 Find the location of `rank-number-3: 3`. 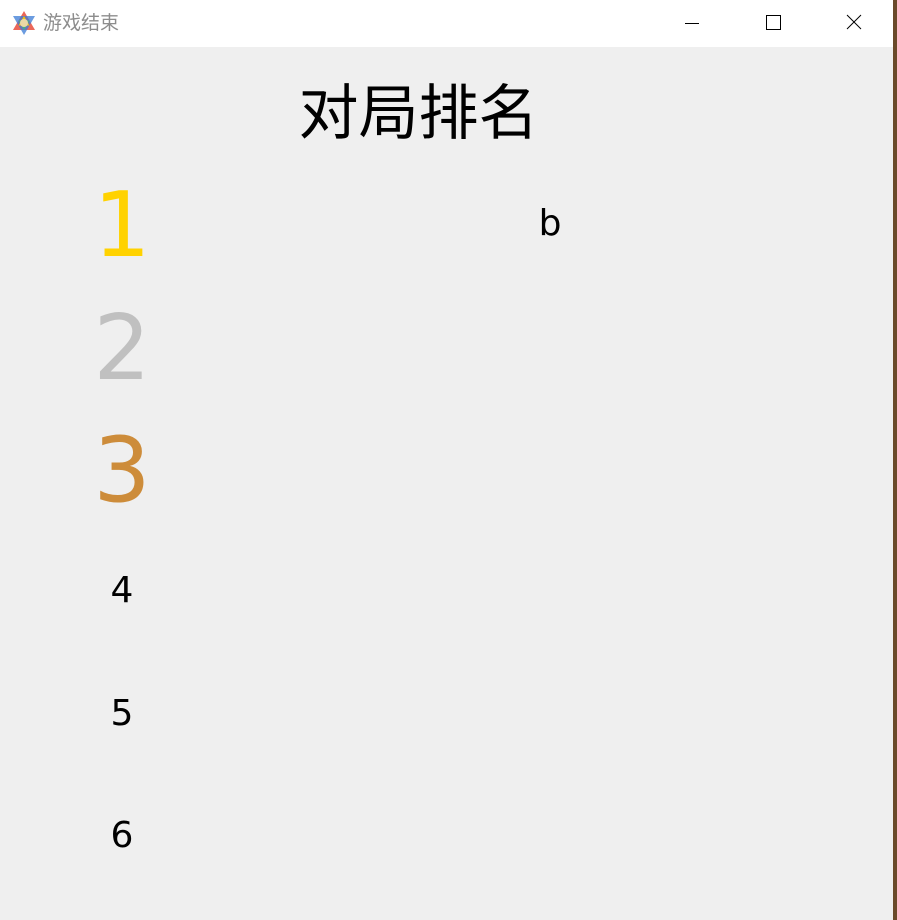

rank-number-3: 3 is located at coordinates (122, 470).